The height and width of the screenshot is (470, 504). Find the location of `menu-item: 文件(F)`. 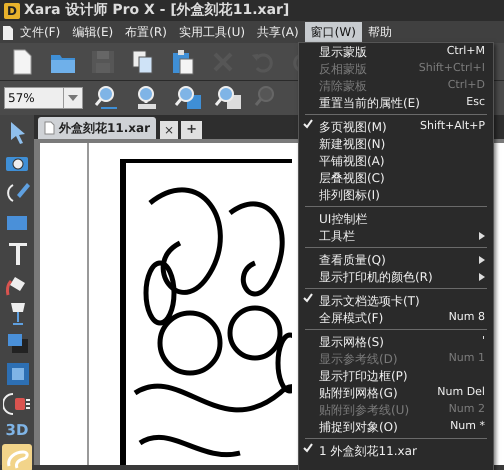

menu-item: 文件(F) is located at coordinates (40, 32).